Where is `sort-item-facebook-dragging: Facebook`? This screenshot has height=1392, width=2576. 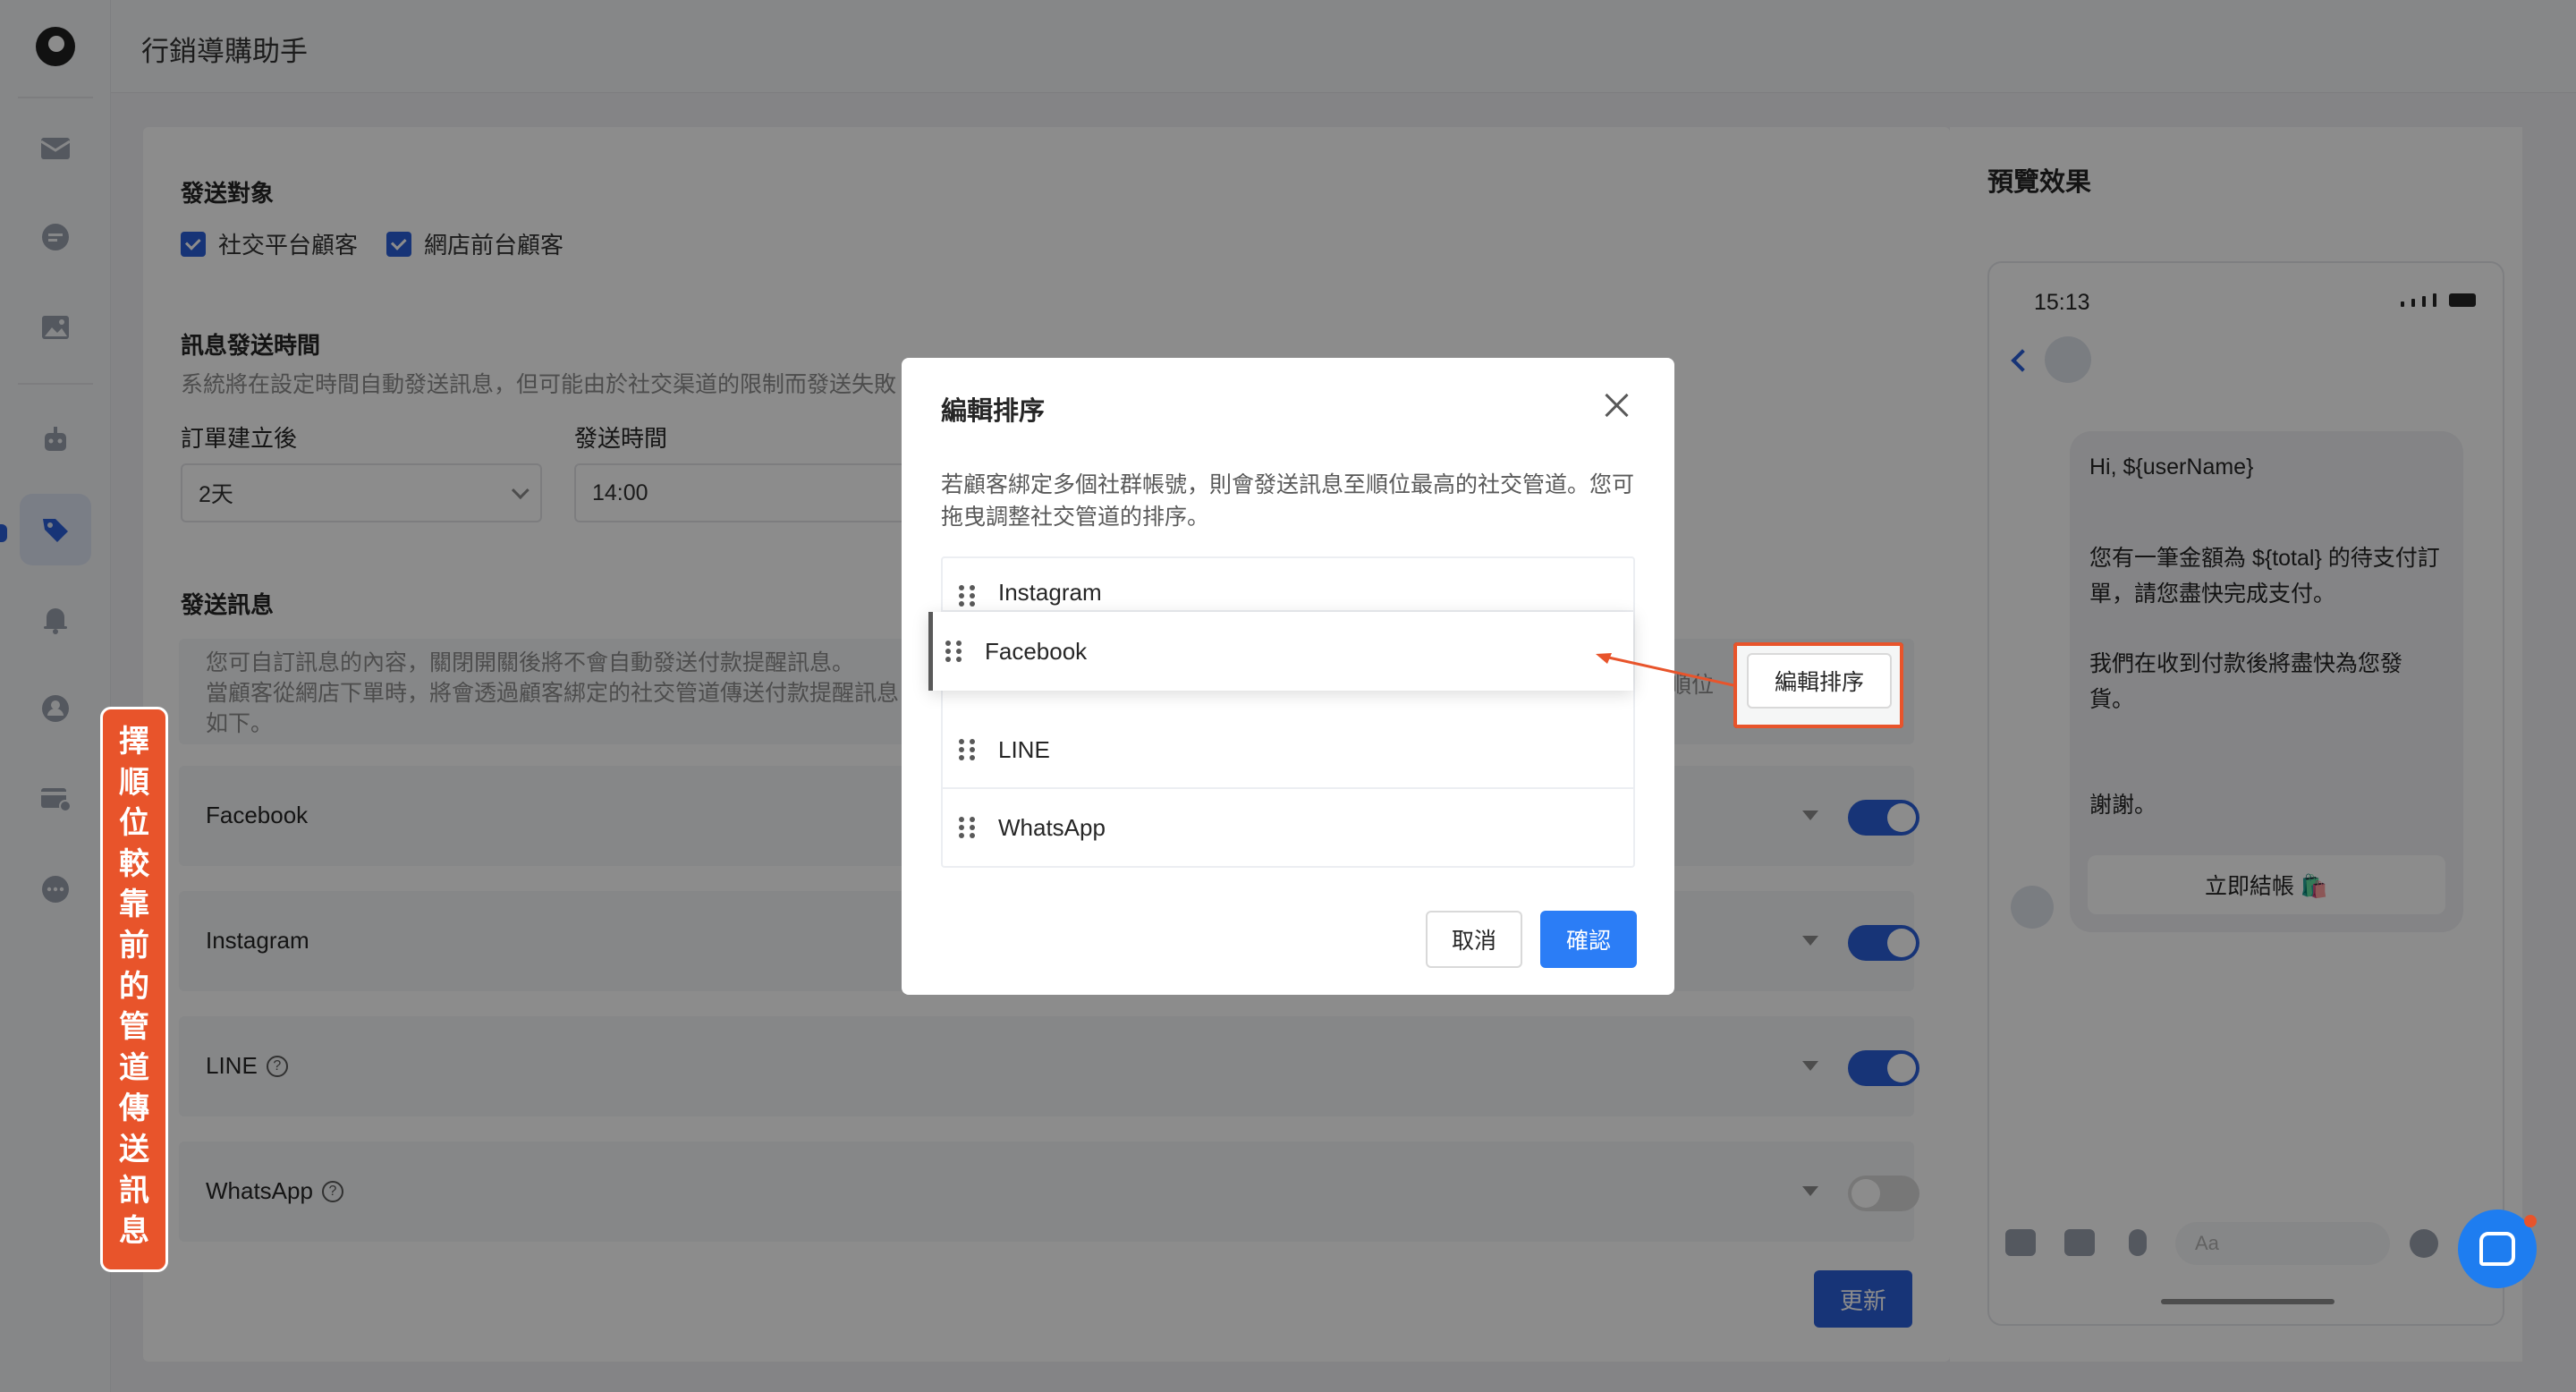 sort-item-facebook-dragging: Facebook is located at coordinates (1280, 651).